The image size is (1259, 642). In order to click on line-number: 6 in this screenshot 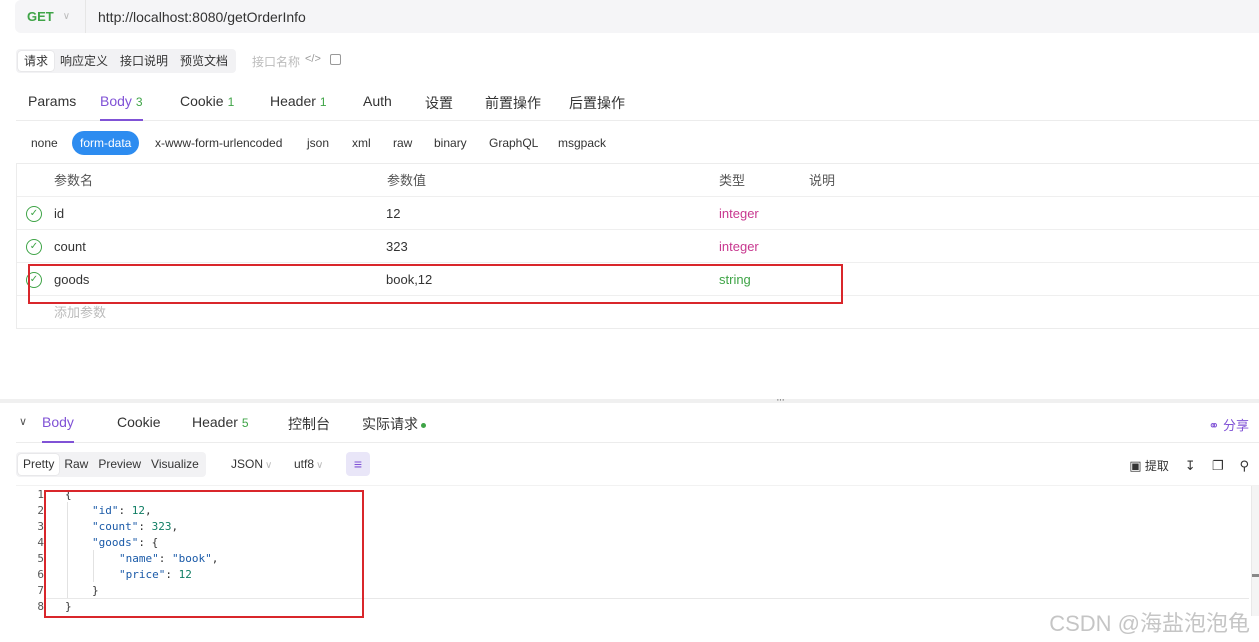, I will do `click(40, 574)`.